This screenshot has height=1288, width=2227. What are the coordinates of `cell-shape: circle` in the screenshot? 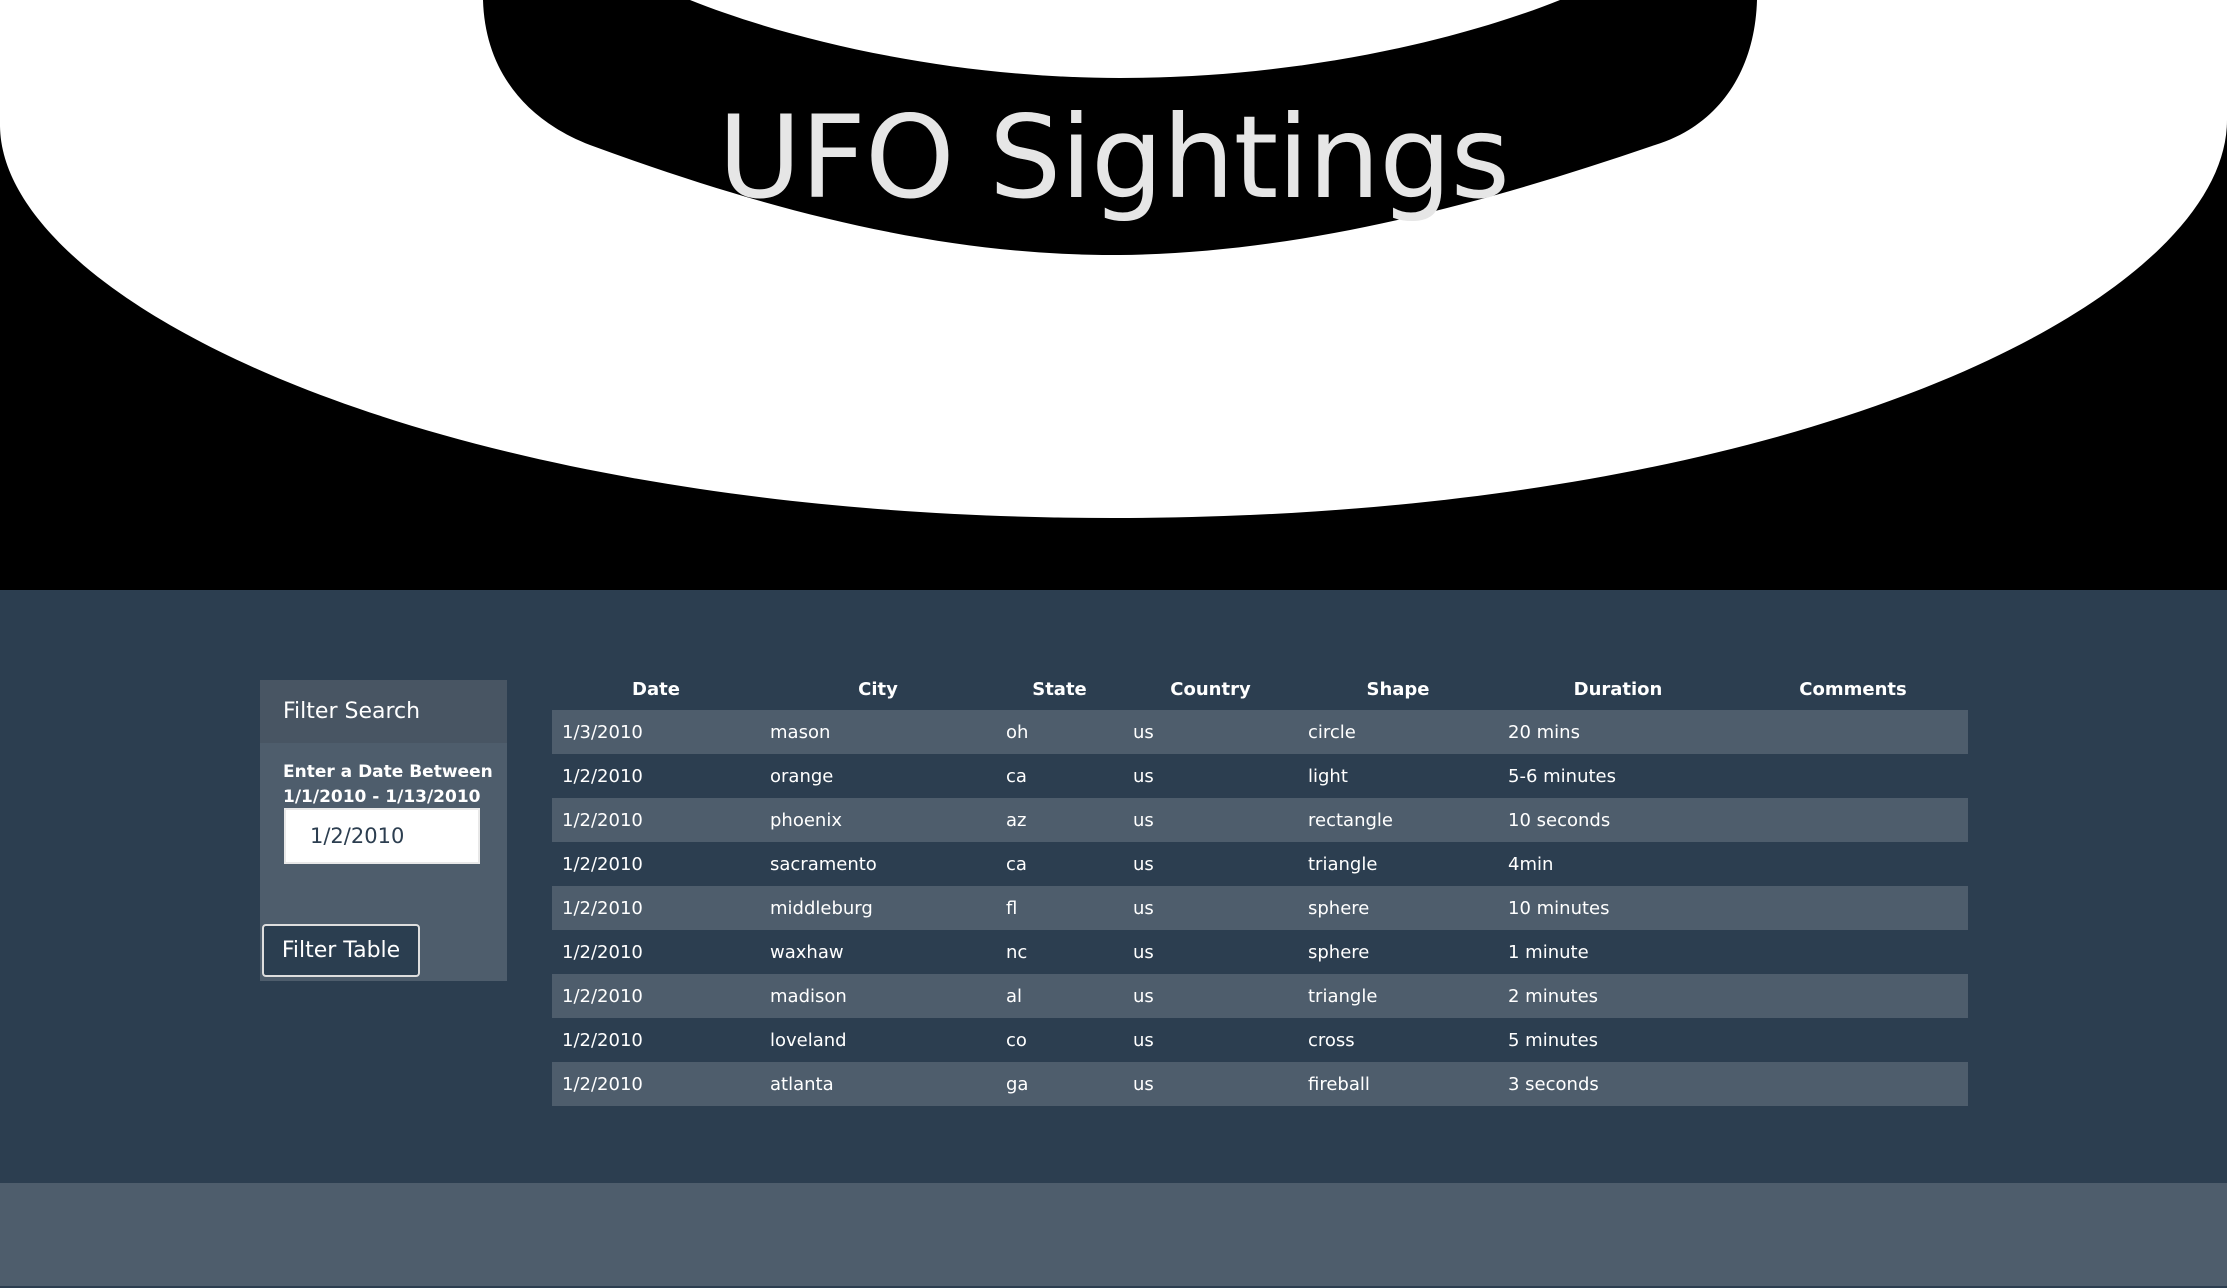 It's located at (1332, 732).